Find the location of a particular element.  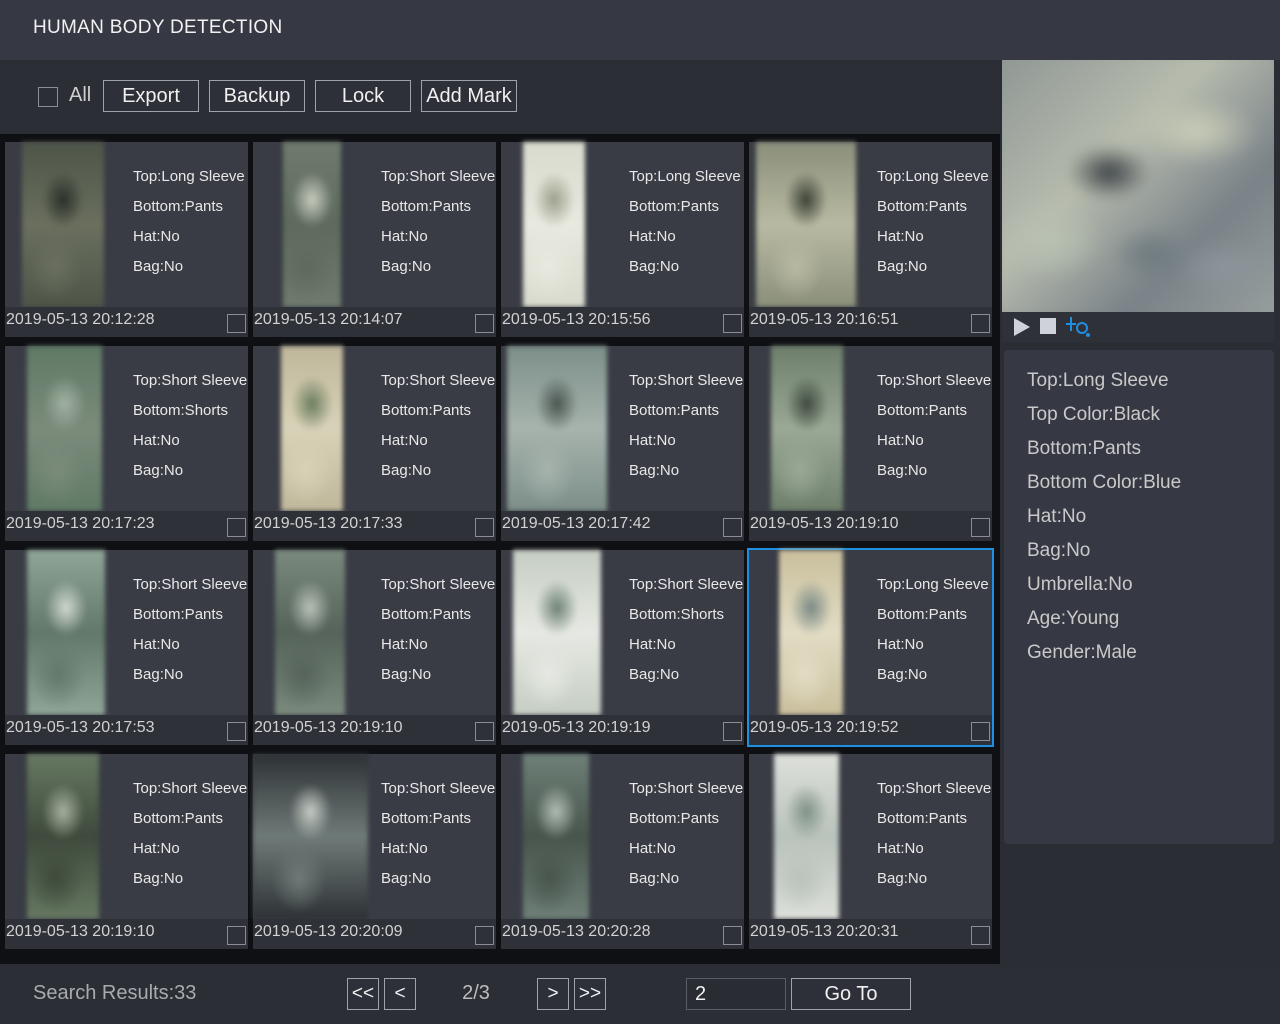

page-number-input is located at coordinates (736, 994).